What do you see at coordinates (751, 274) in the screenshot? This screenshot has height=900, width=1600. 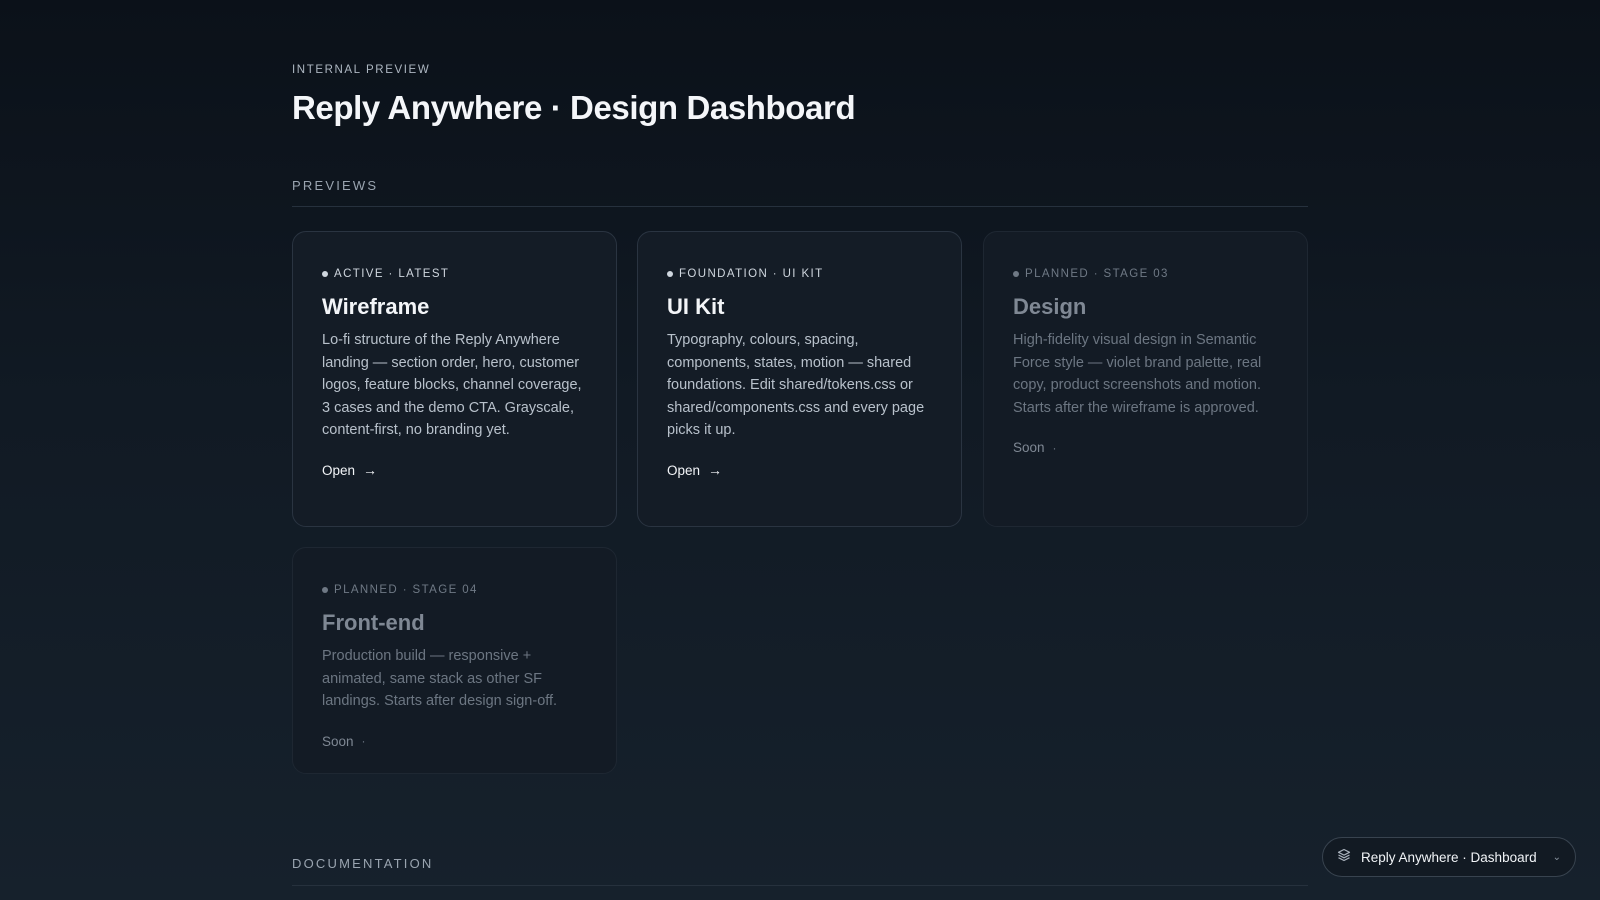 I see `card-tag-label: FOUNDATION · UI KIT` at bounding box center [751, 274].